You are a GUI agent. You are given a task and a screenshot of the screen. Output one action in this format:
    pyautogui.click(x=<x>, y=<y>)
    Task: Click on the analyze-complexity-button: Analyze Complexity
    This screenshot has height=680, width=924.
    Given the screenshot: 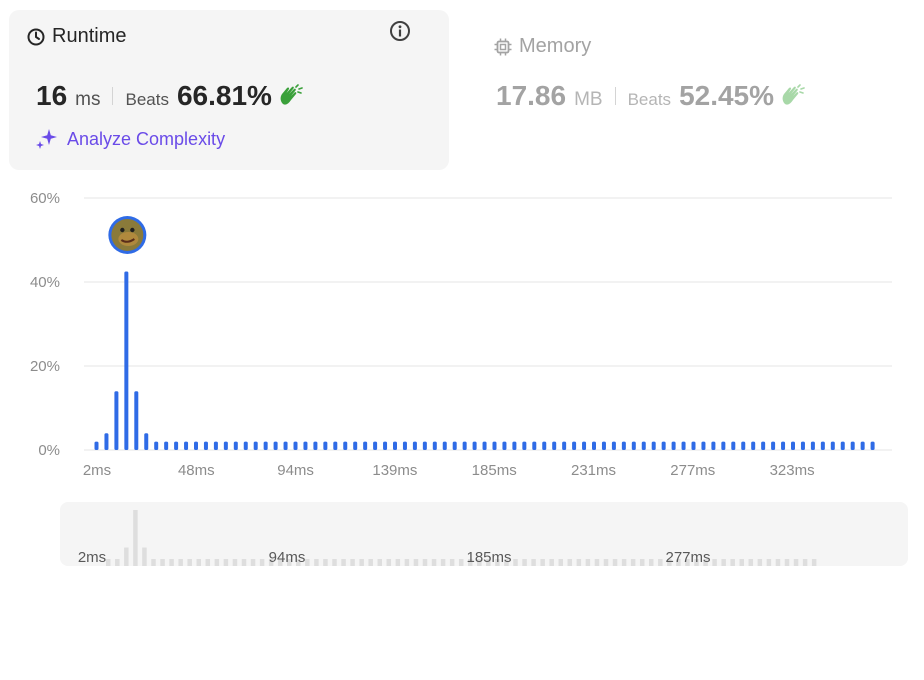 What is the action you would take?
    pyautogui.click(x=130, y=139)
    